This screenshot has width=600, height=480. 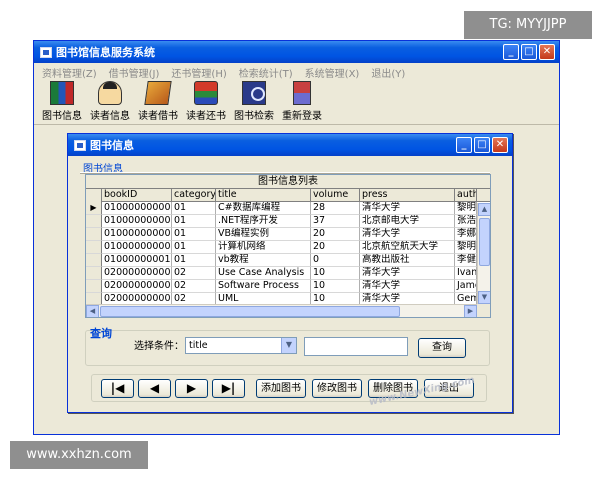 I want to click on column-header-title: title, so click(x=263, y=195).